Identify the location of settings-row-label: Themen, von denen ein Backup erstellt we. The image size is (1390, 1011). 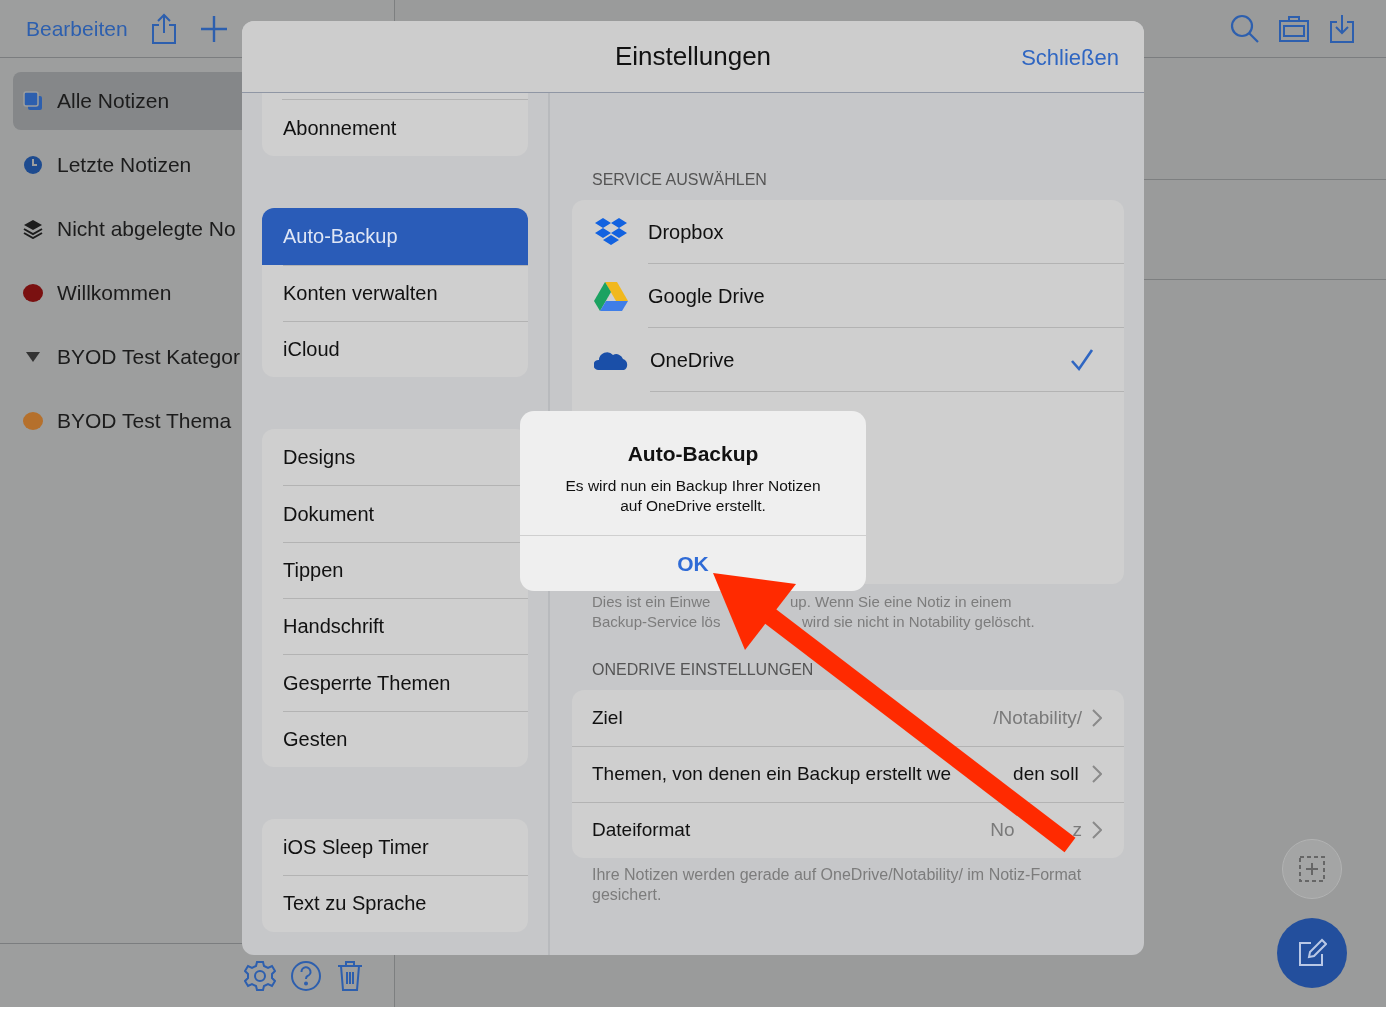
(772, 774).